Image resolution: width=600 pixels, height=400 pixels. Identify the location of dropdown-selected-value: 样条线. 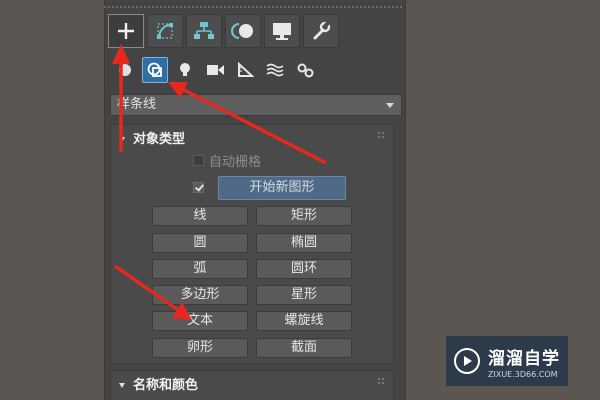
(137, 104).